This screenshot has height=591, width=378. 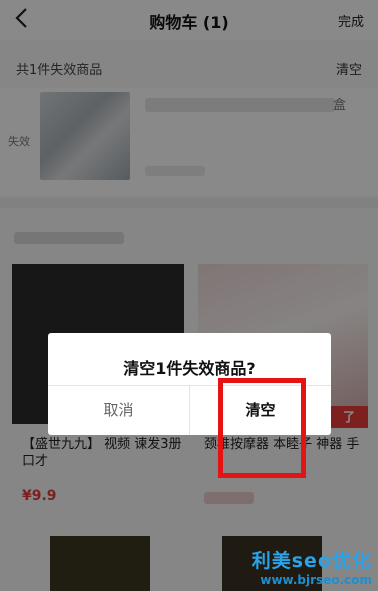 What do you see at coordinates (118, 410) in the screenshot?
I see `cancel-button: 取消` at bounding box center [118, 410].